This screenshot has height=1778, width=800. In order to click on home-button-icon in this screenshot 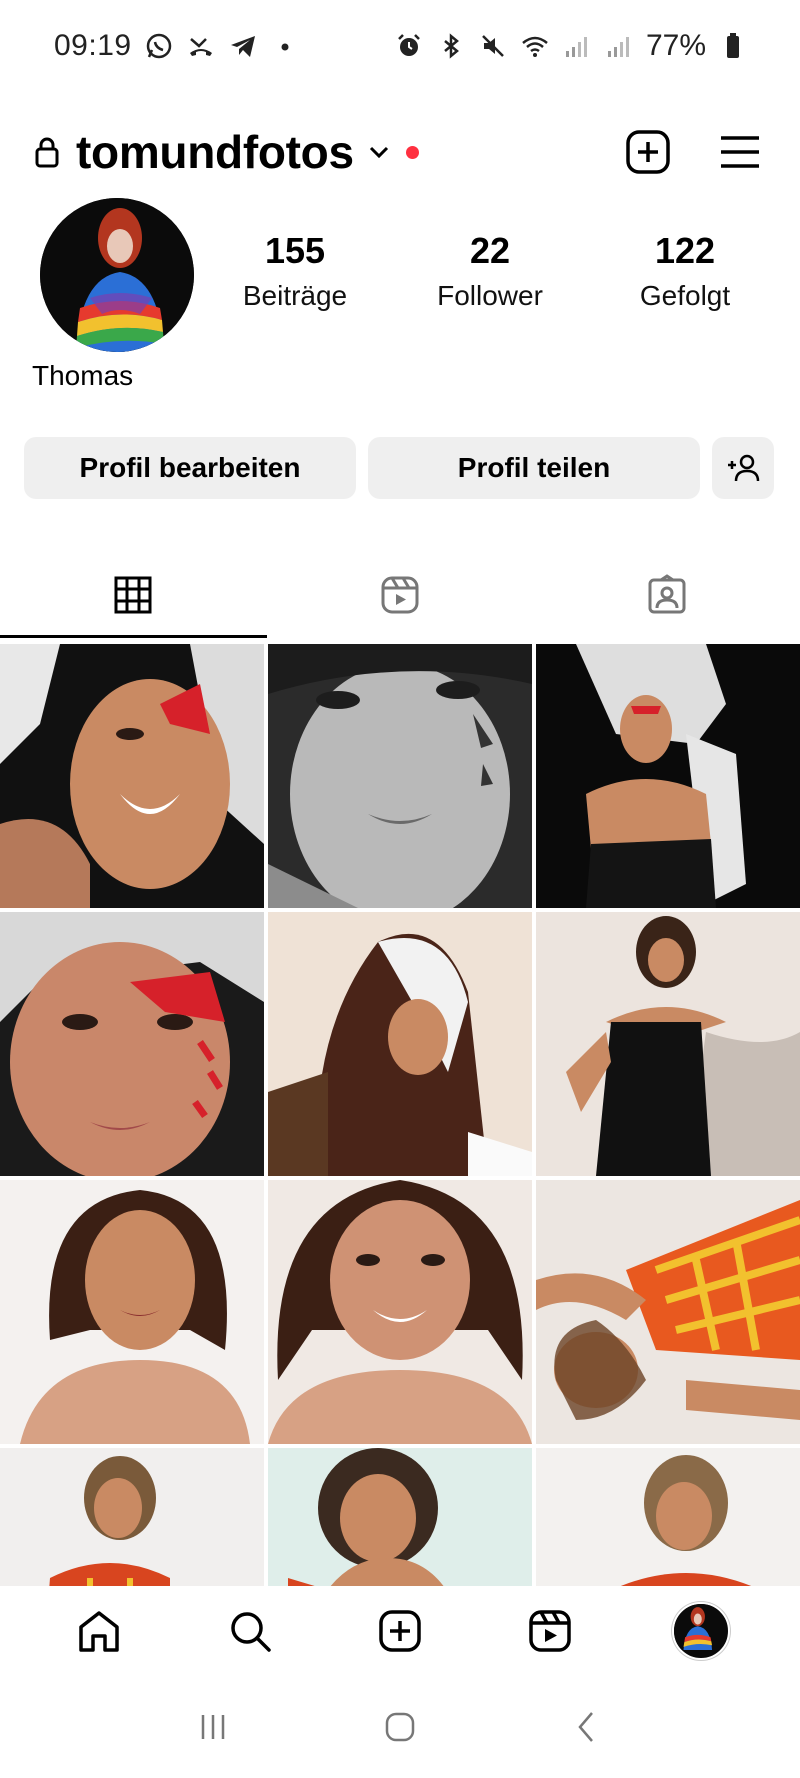, I will do `click(400, 1727)`.